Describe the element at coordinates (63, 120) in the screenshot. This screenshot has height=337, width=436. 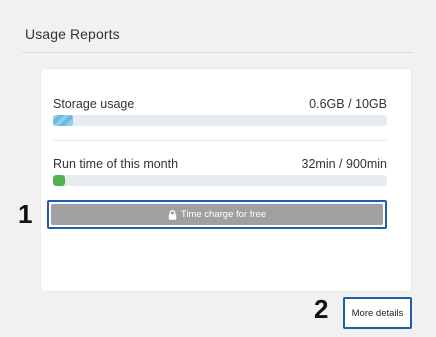
I see `storage-usage-bar-fill` at that location.